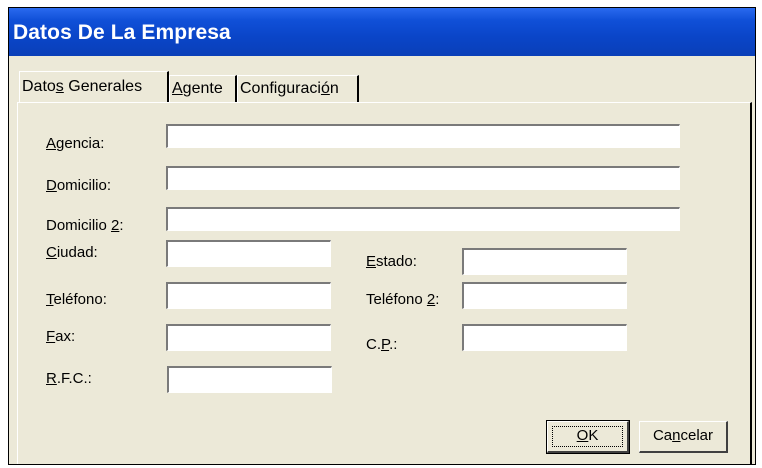 The width and height of the screenshot is (762, 468). I want to click on button-label: celar, so click(697, 435).